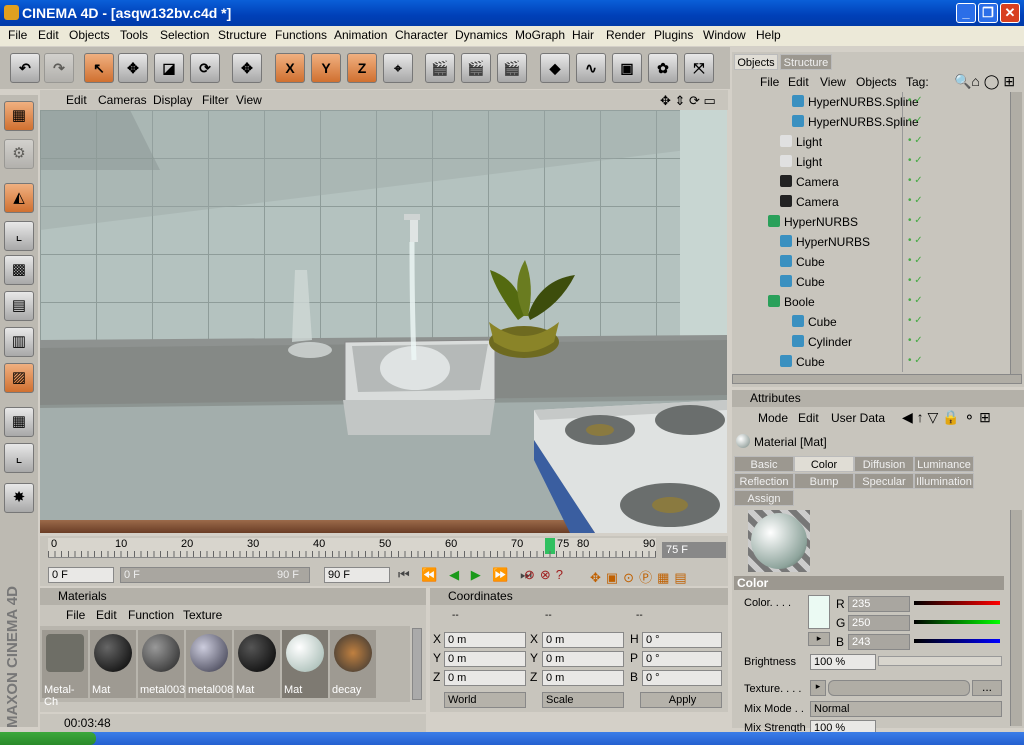  I want to click on current-frame-field: 75 F, so click(694, 550).